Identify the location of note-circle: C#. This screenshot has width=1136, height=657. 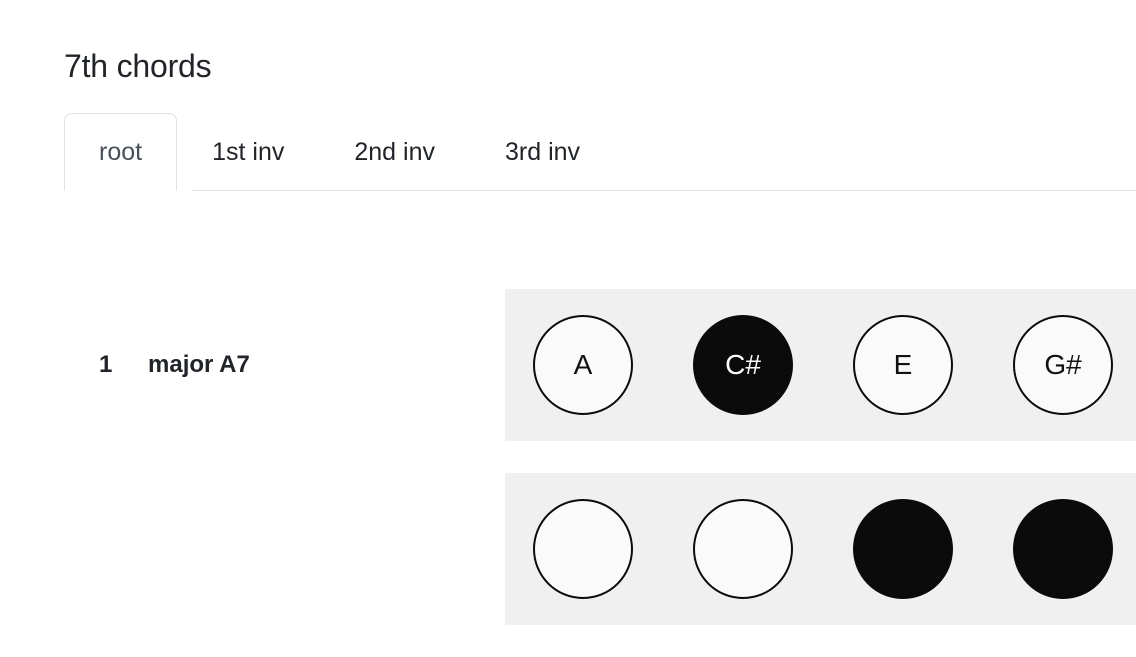
(743, 365).